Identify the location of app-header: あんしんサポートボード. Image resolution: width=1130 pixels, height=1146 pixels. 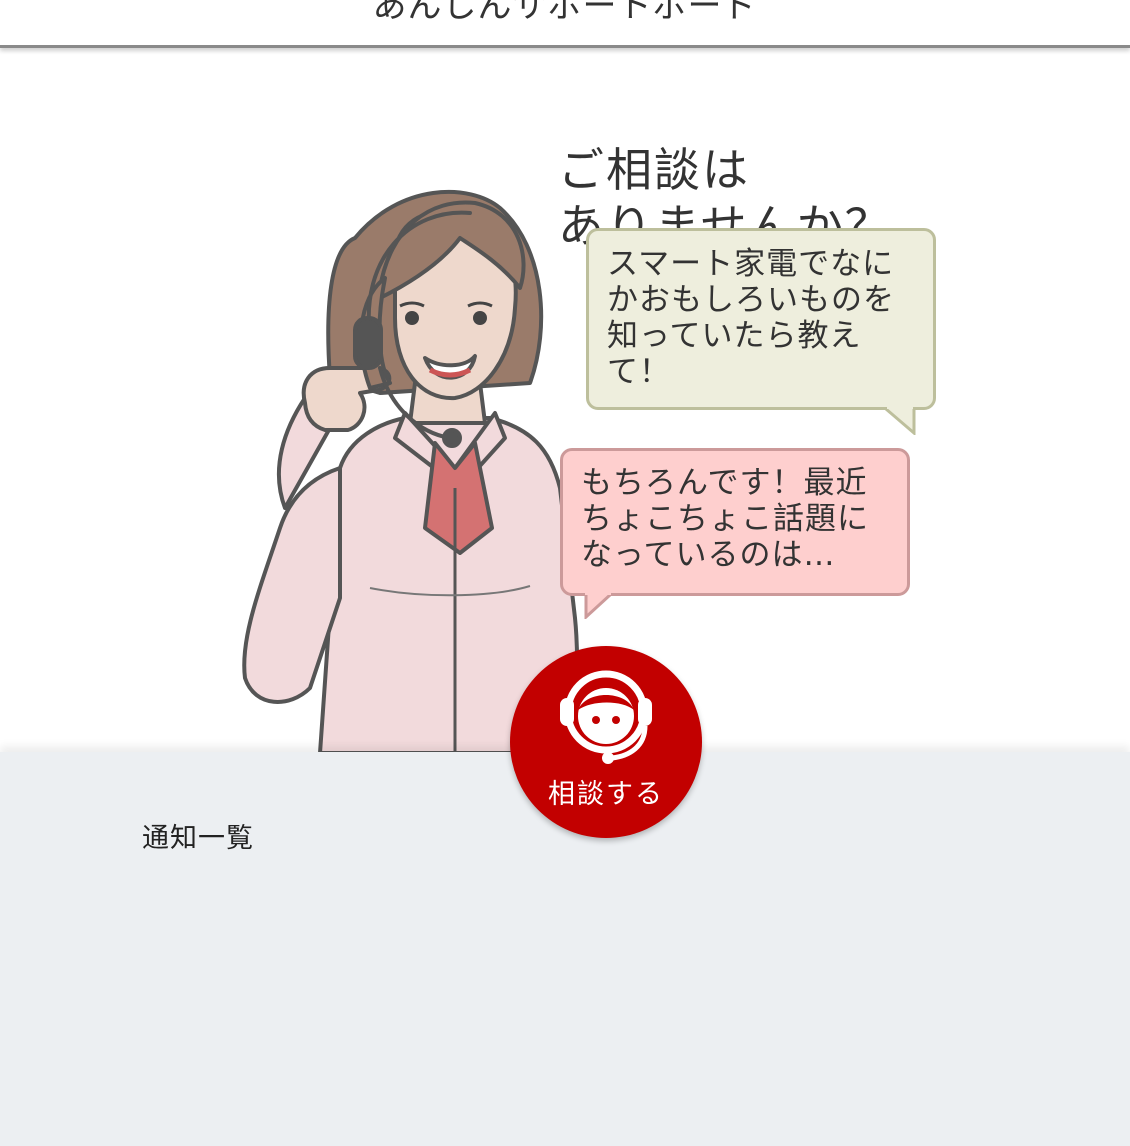
(565, 24).